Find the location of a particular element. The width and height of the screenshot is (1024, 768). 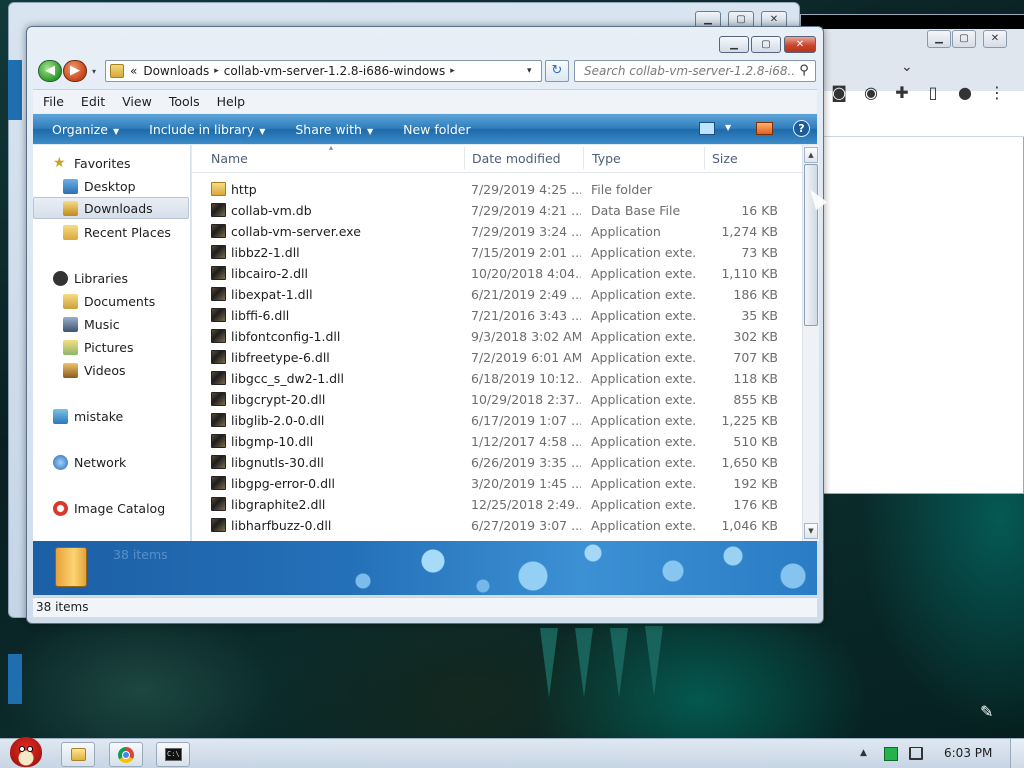

file-icon is located at coordinates (218, 357).